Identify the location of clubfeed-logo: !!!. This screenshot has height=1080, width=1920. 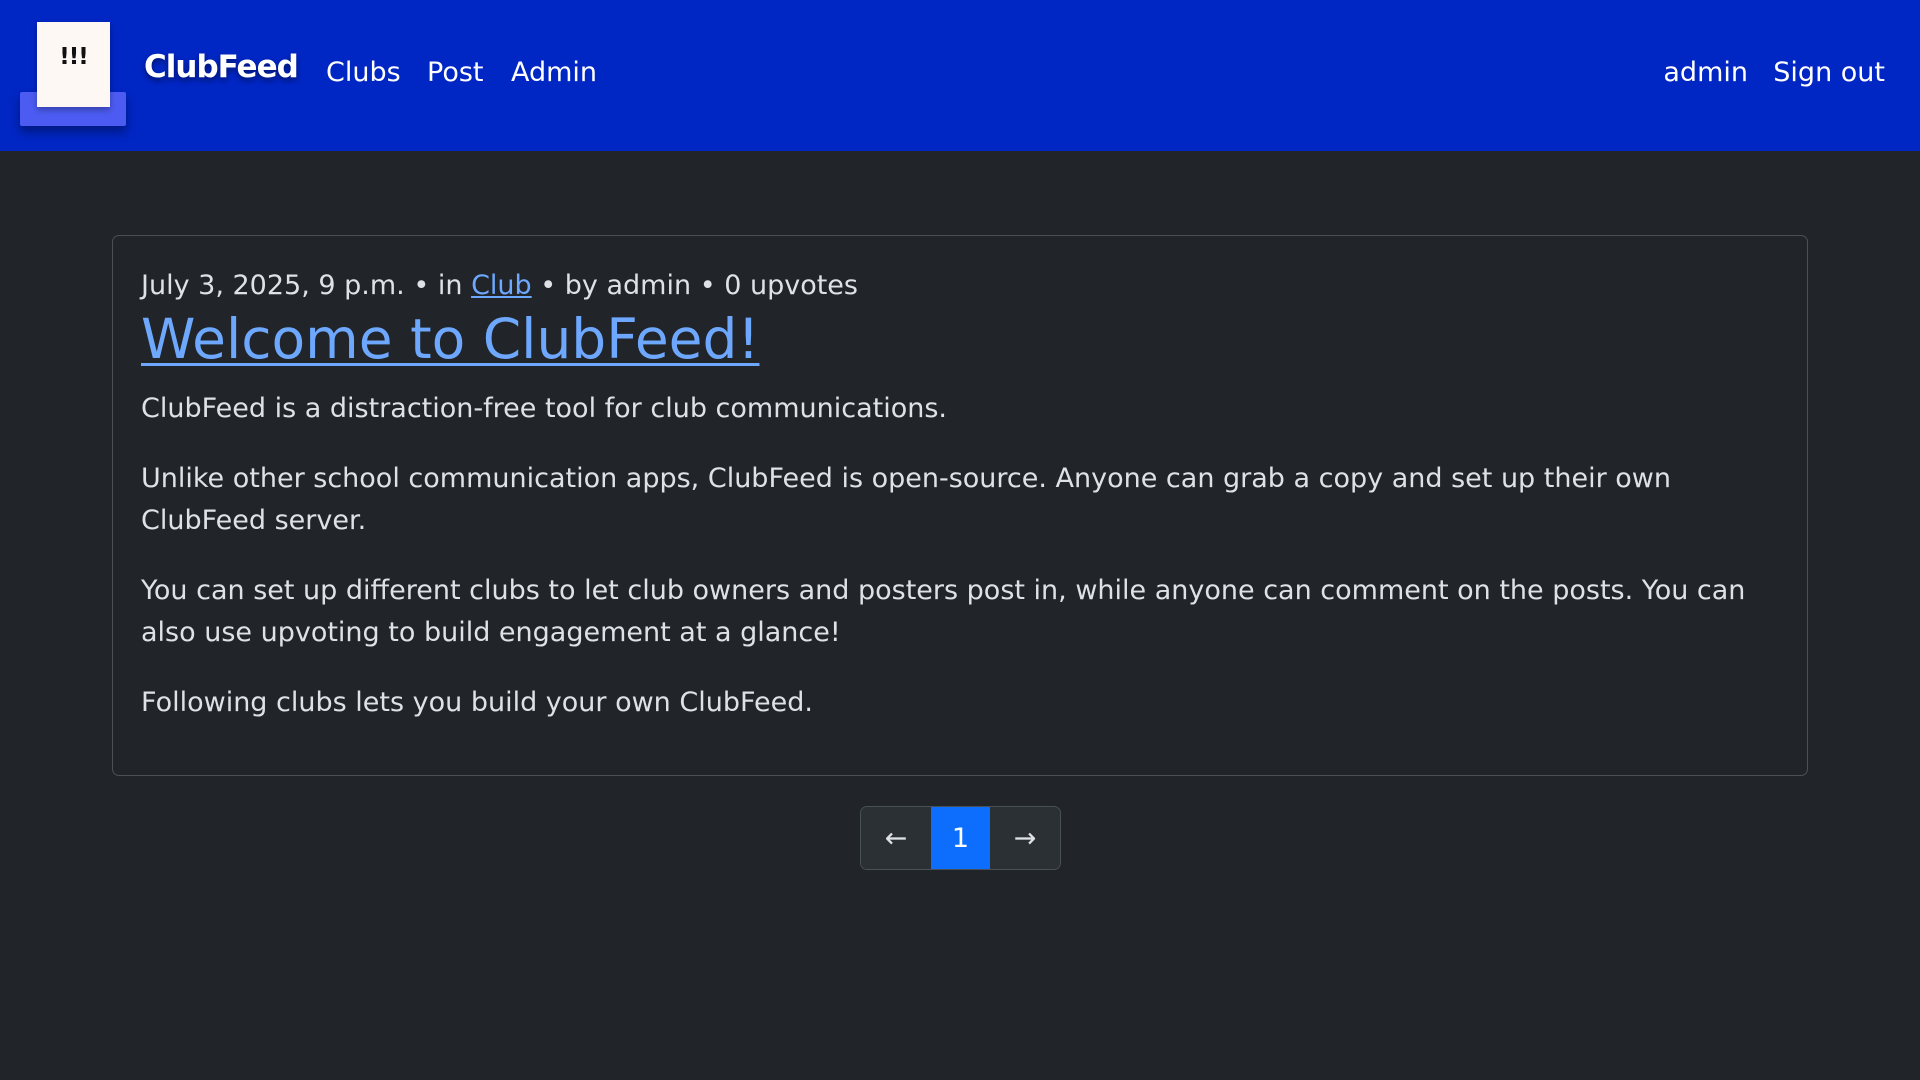
(73, 75).